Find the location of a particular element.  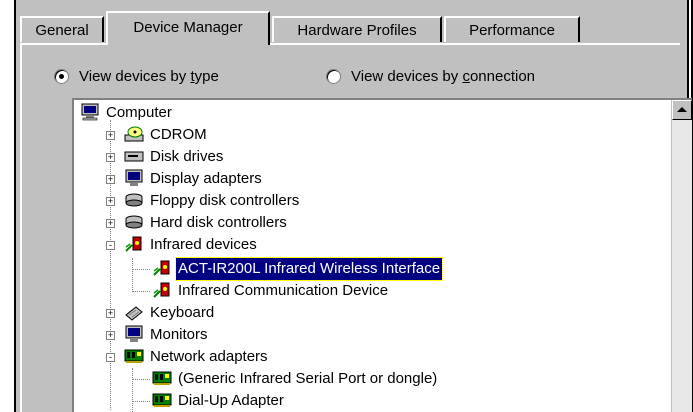

tree-item-label: Computer is located at coordinates (139, 112).